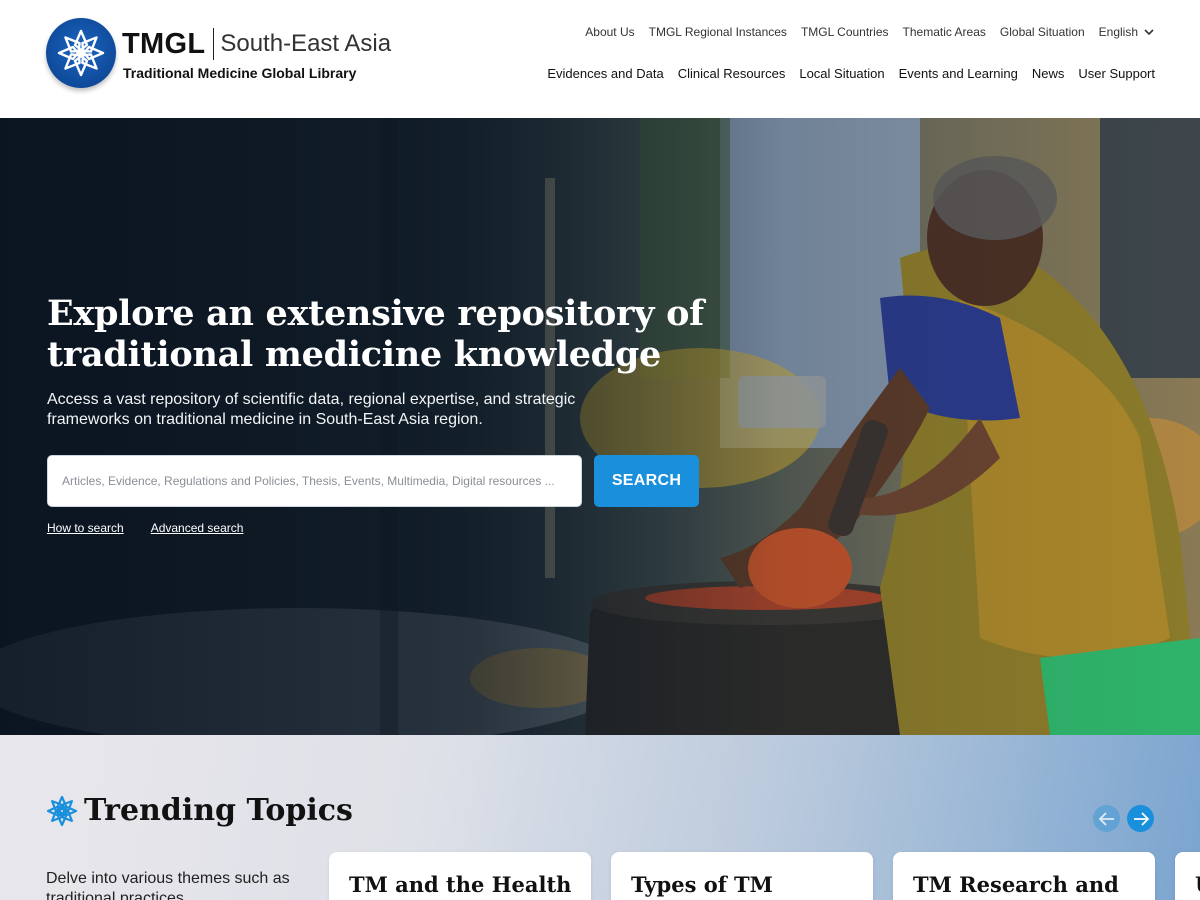  Describe the element at coordinates (218, 810) in the screenshot. I see `trending-title: Trending Topics` at that location.